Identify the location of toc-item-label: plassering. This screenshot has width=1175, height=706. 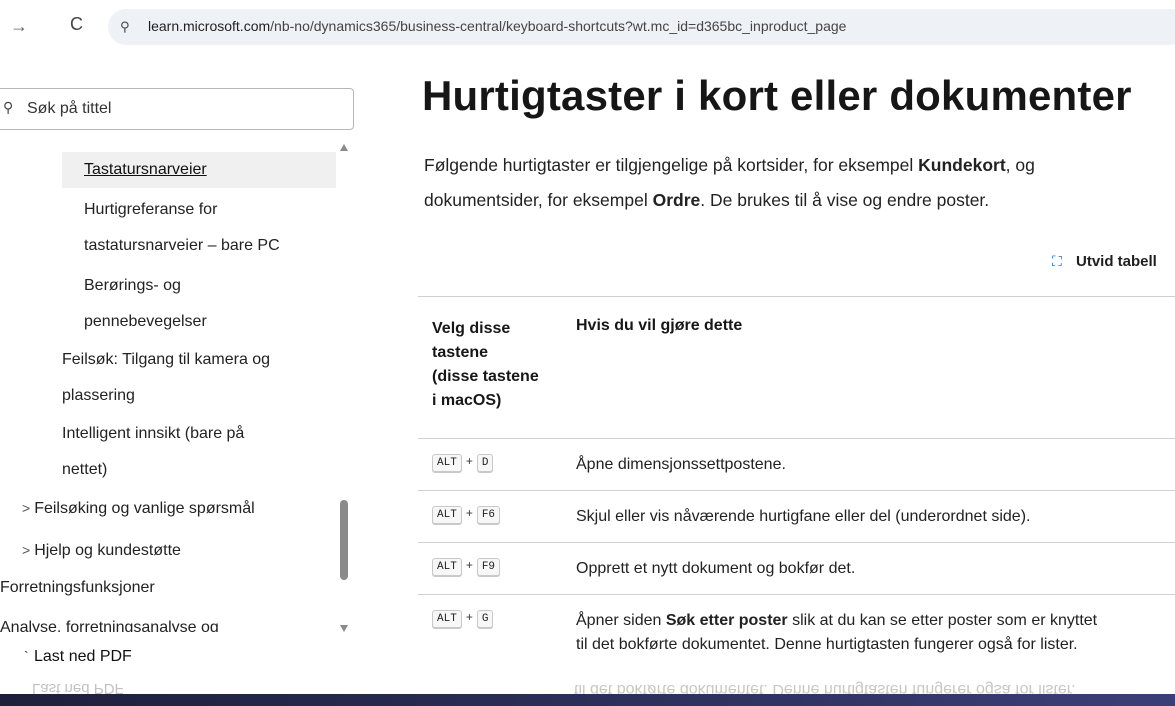
(98, 395).